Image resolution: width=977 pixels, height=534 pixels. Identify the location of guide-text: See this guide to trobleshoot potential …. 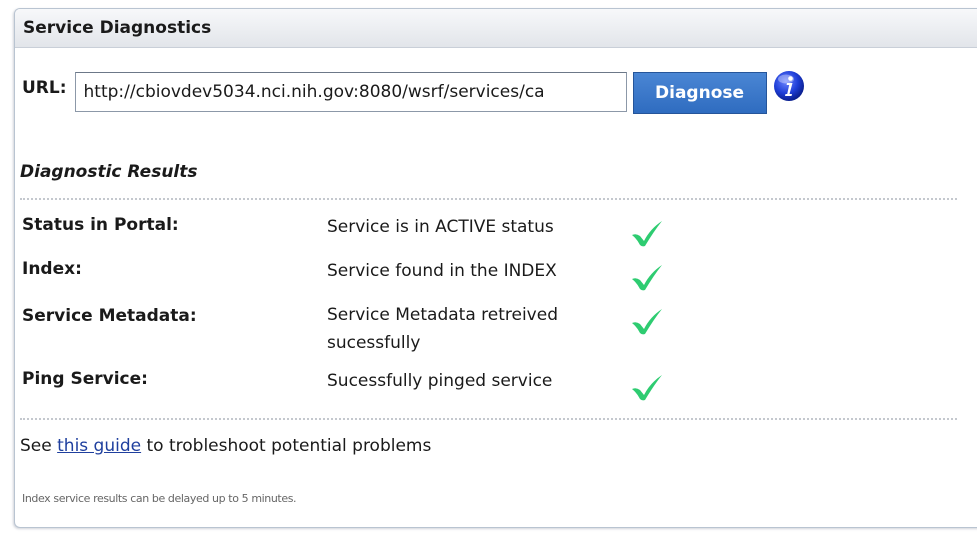
(225, 446).